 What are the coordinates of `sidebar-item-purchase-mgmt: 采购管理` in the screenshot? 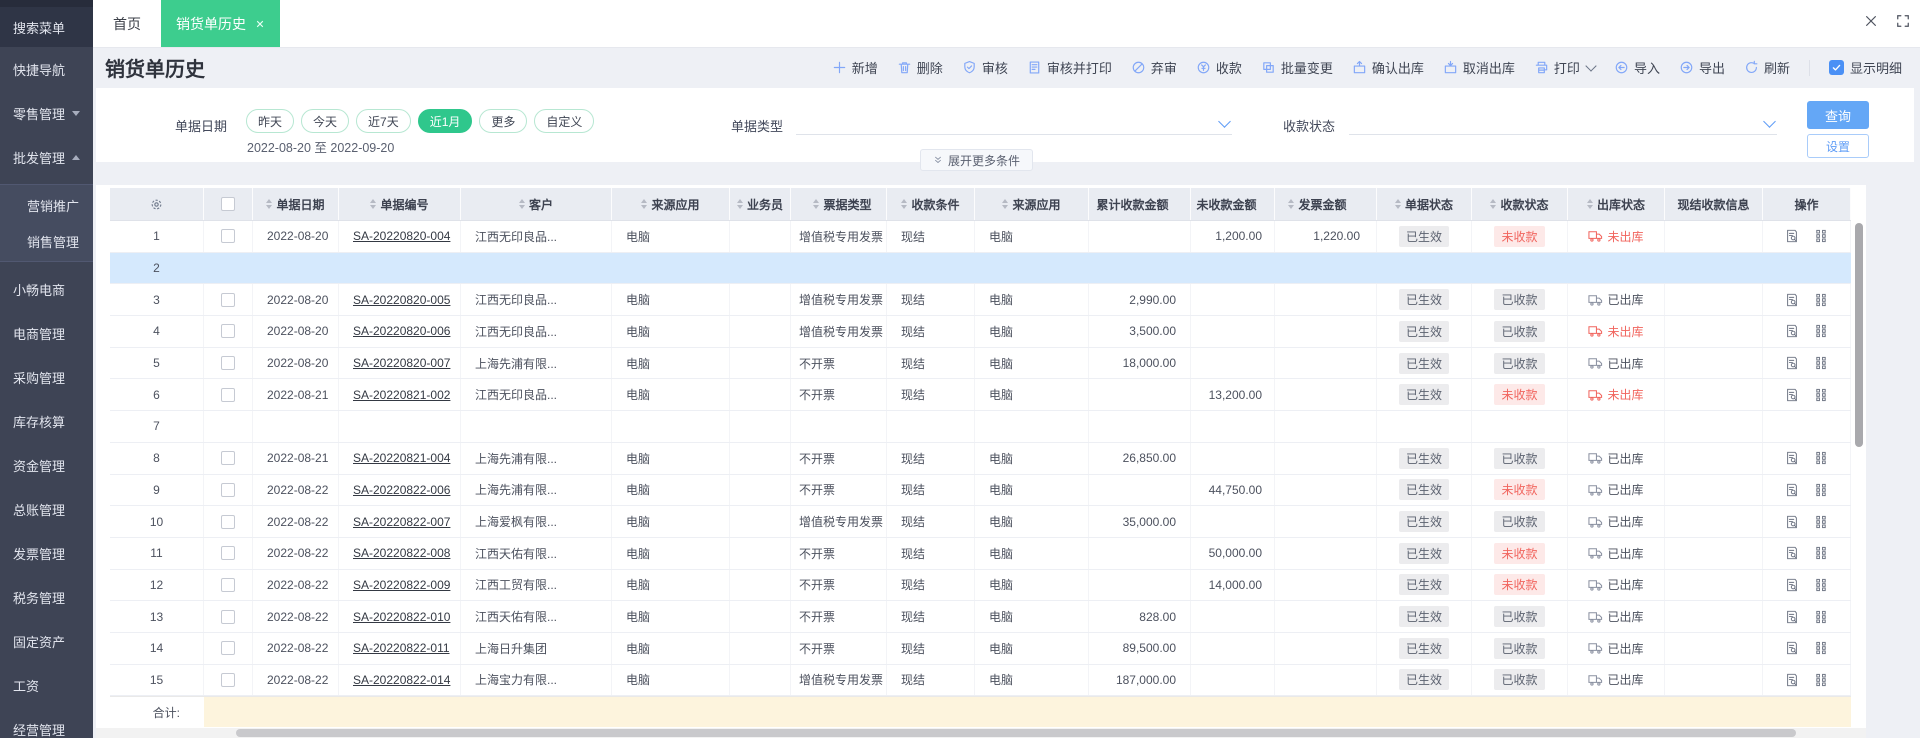 It's located at (46, 377).